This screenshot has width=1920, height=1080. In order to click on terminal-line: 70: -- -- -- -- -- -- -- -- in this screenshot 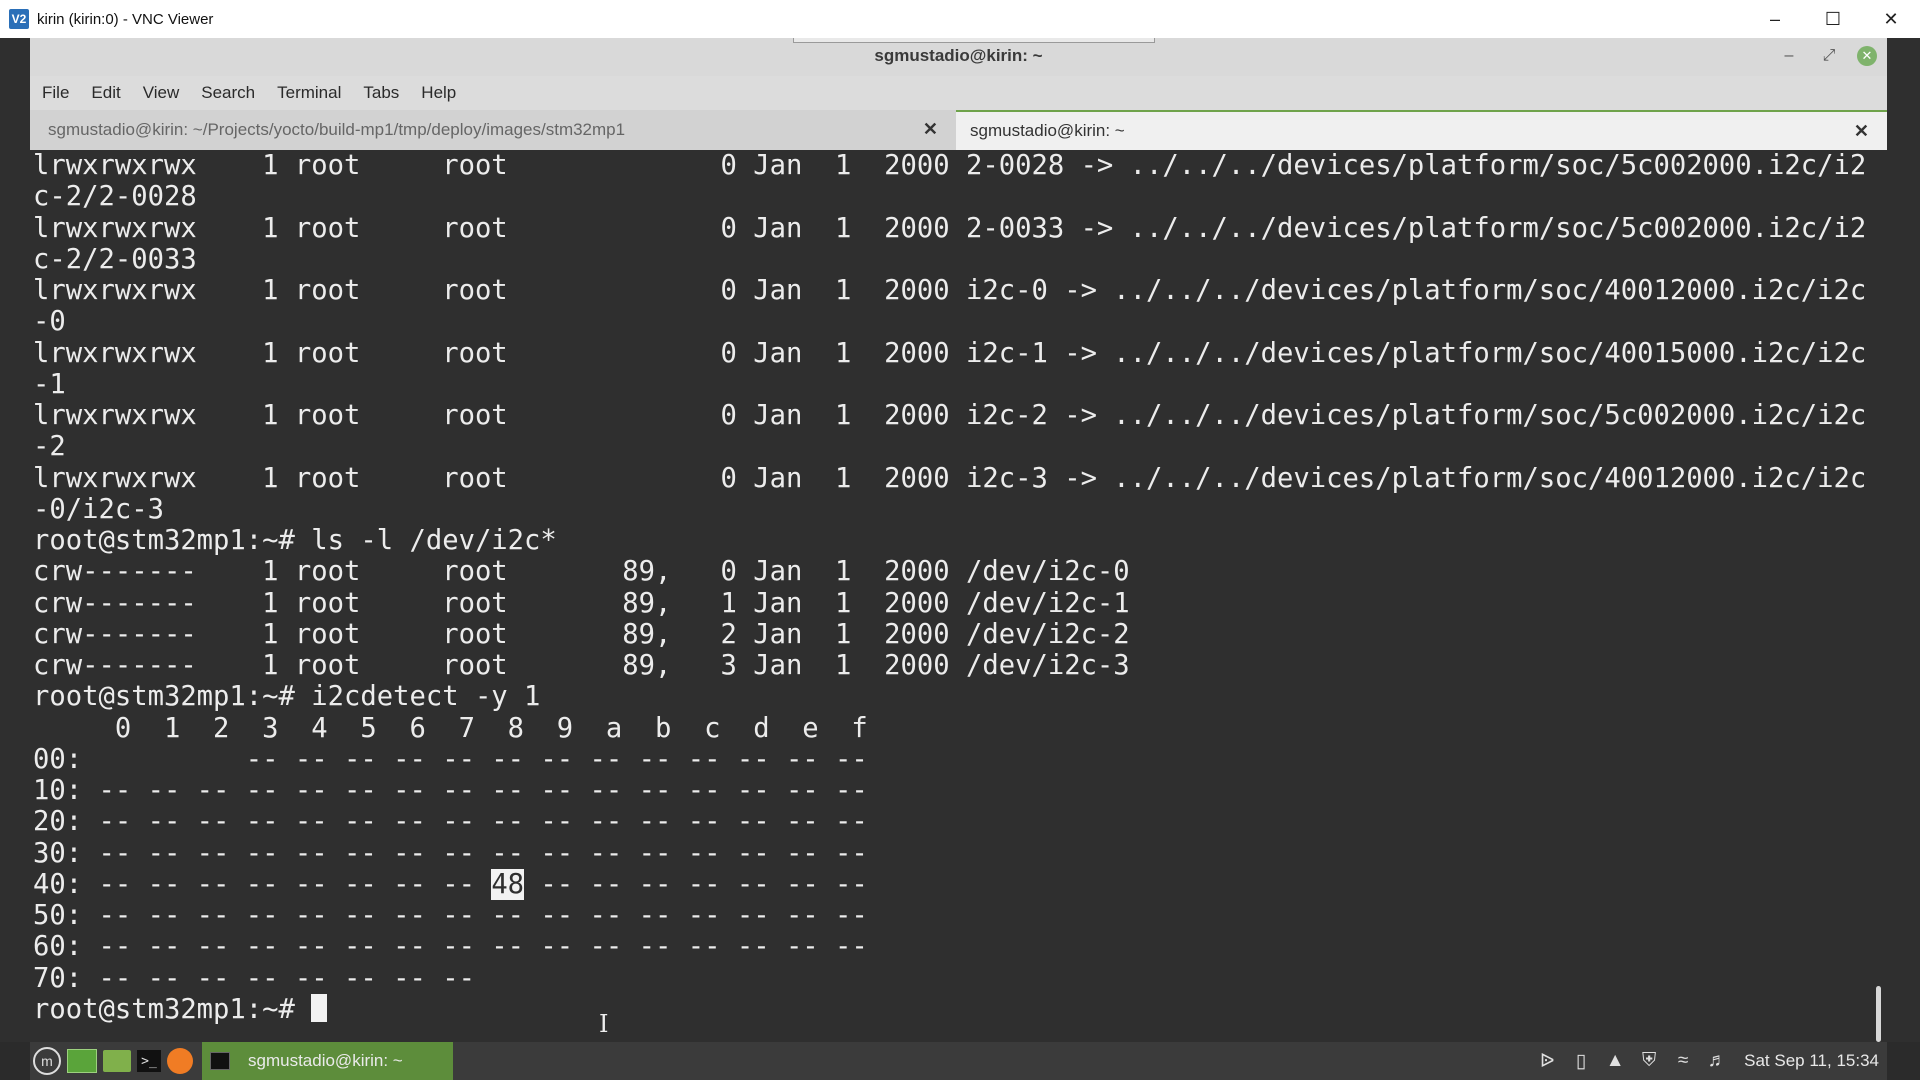, I will do `click(254, 978)`.